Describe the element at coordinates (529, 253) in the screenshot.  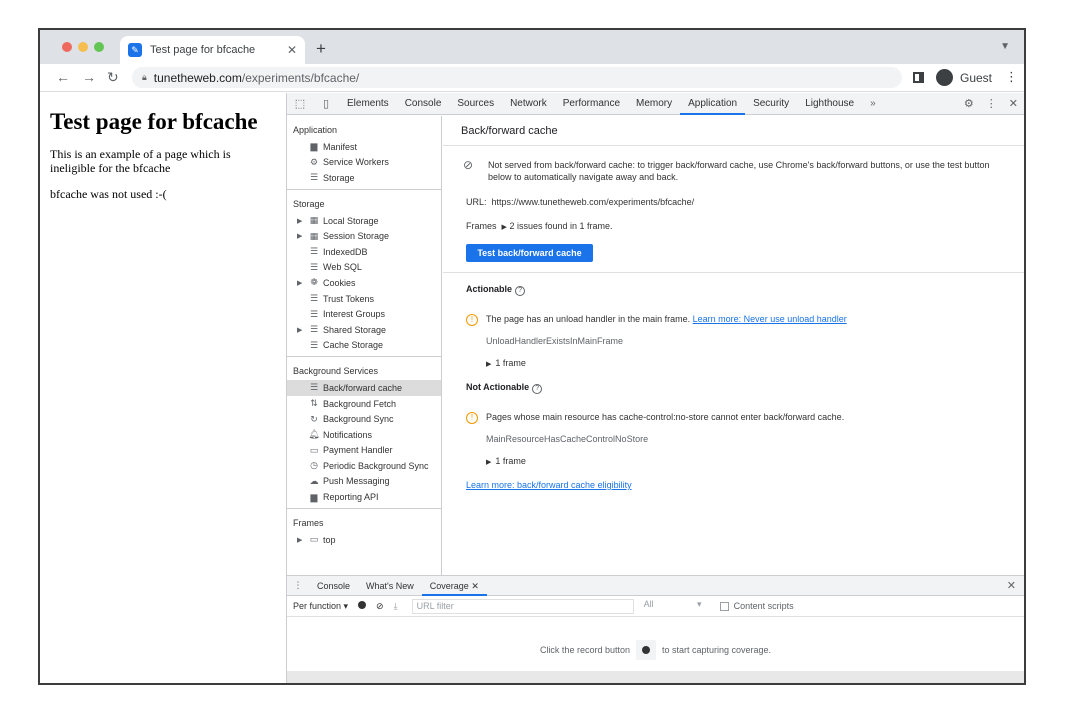
I see `test-bfcache-button: Test back/forward cache` at that location.